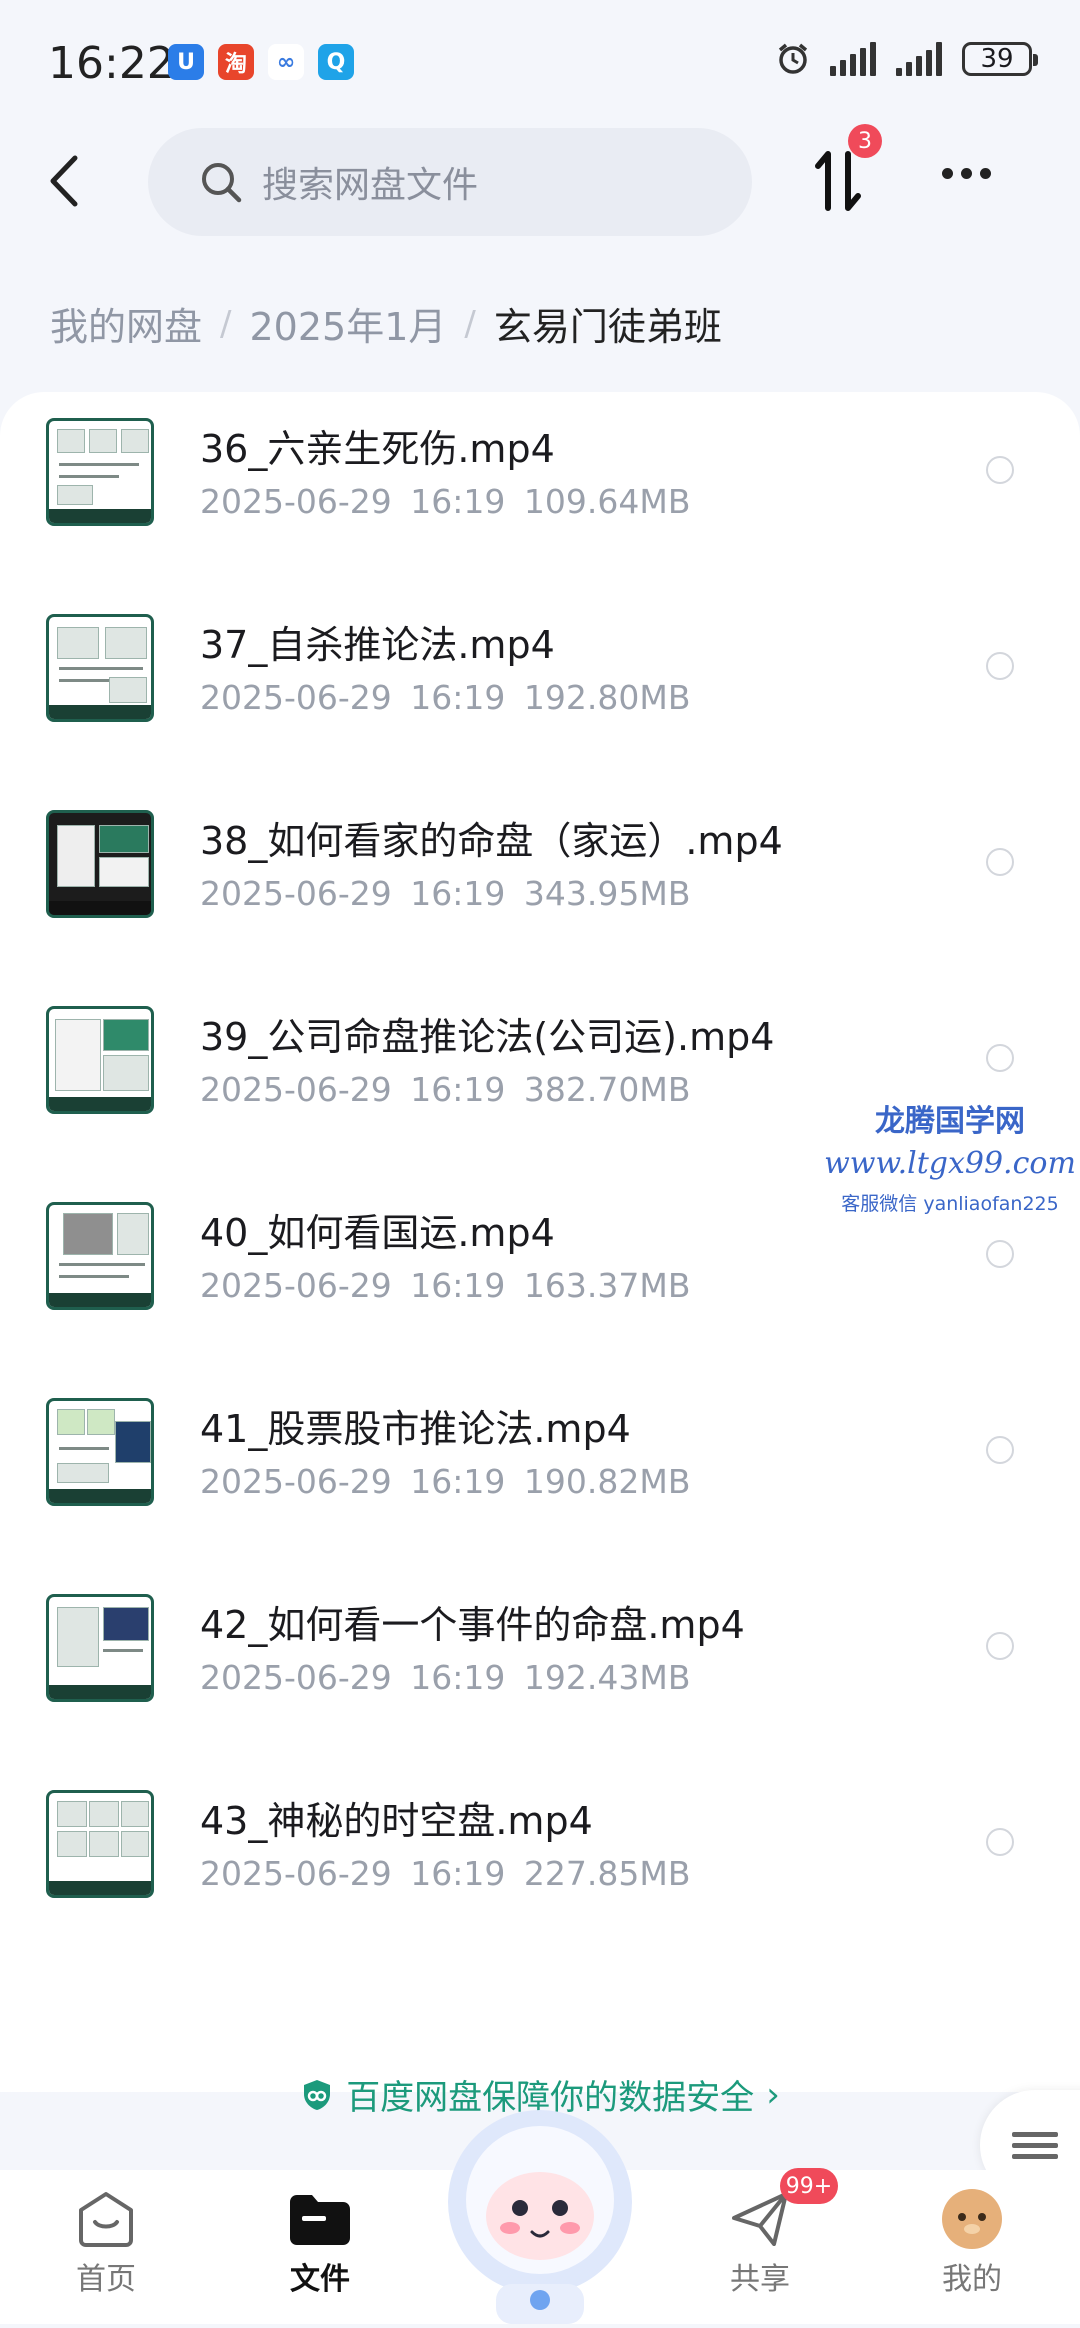  What do you see at coordinates (809, 2186) in the screenshot?
I see `share-count-badge: 99+` at bounding box center [809, 2186].